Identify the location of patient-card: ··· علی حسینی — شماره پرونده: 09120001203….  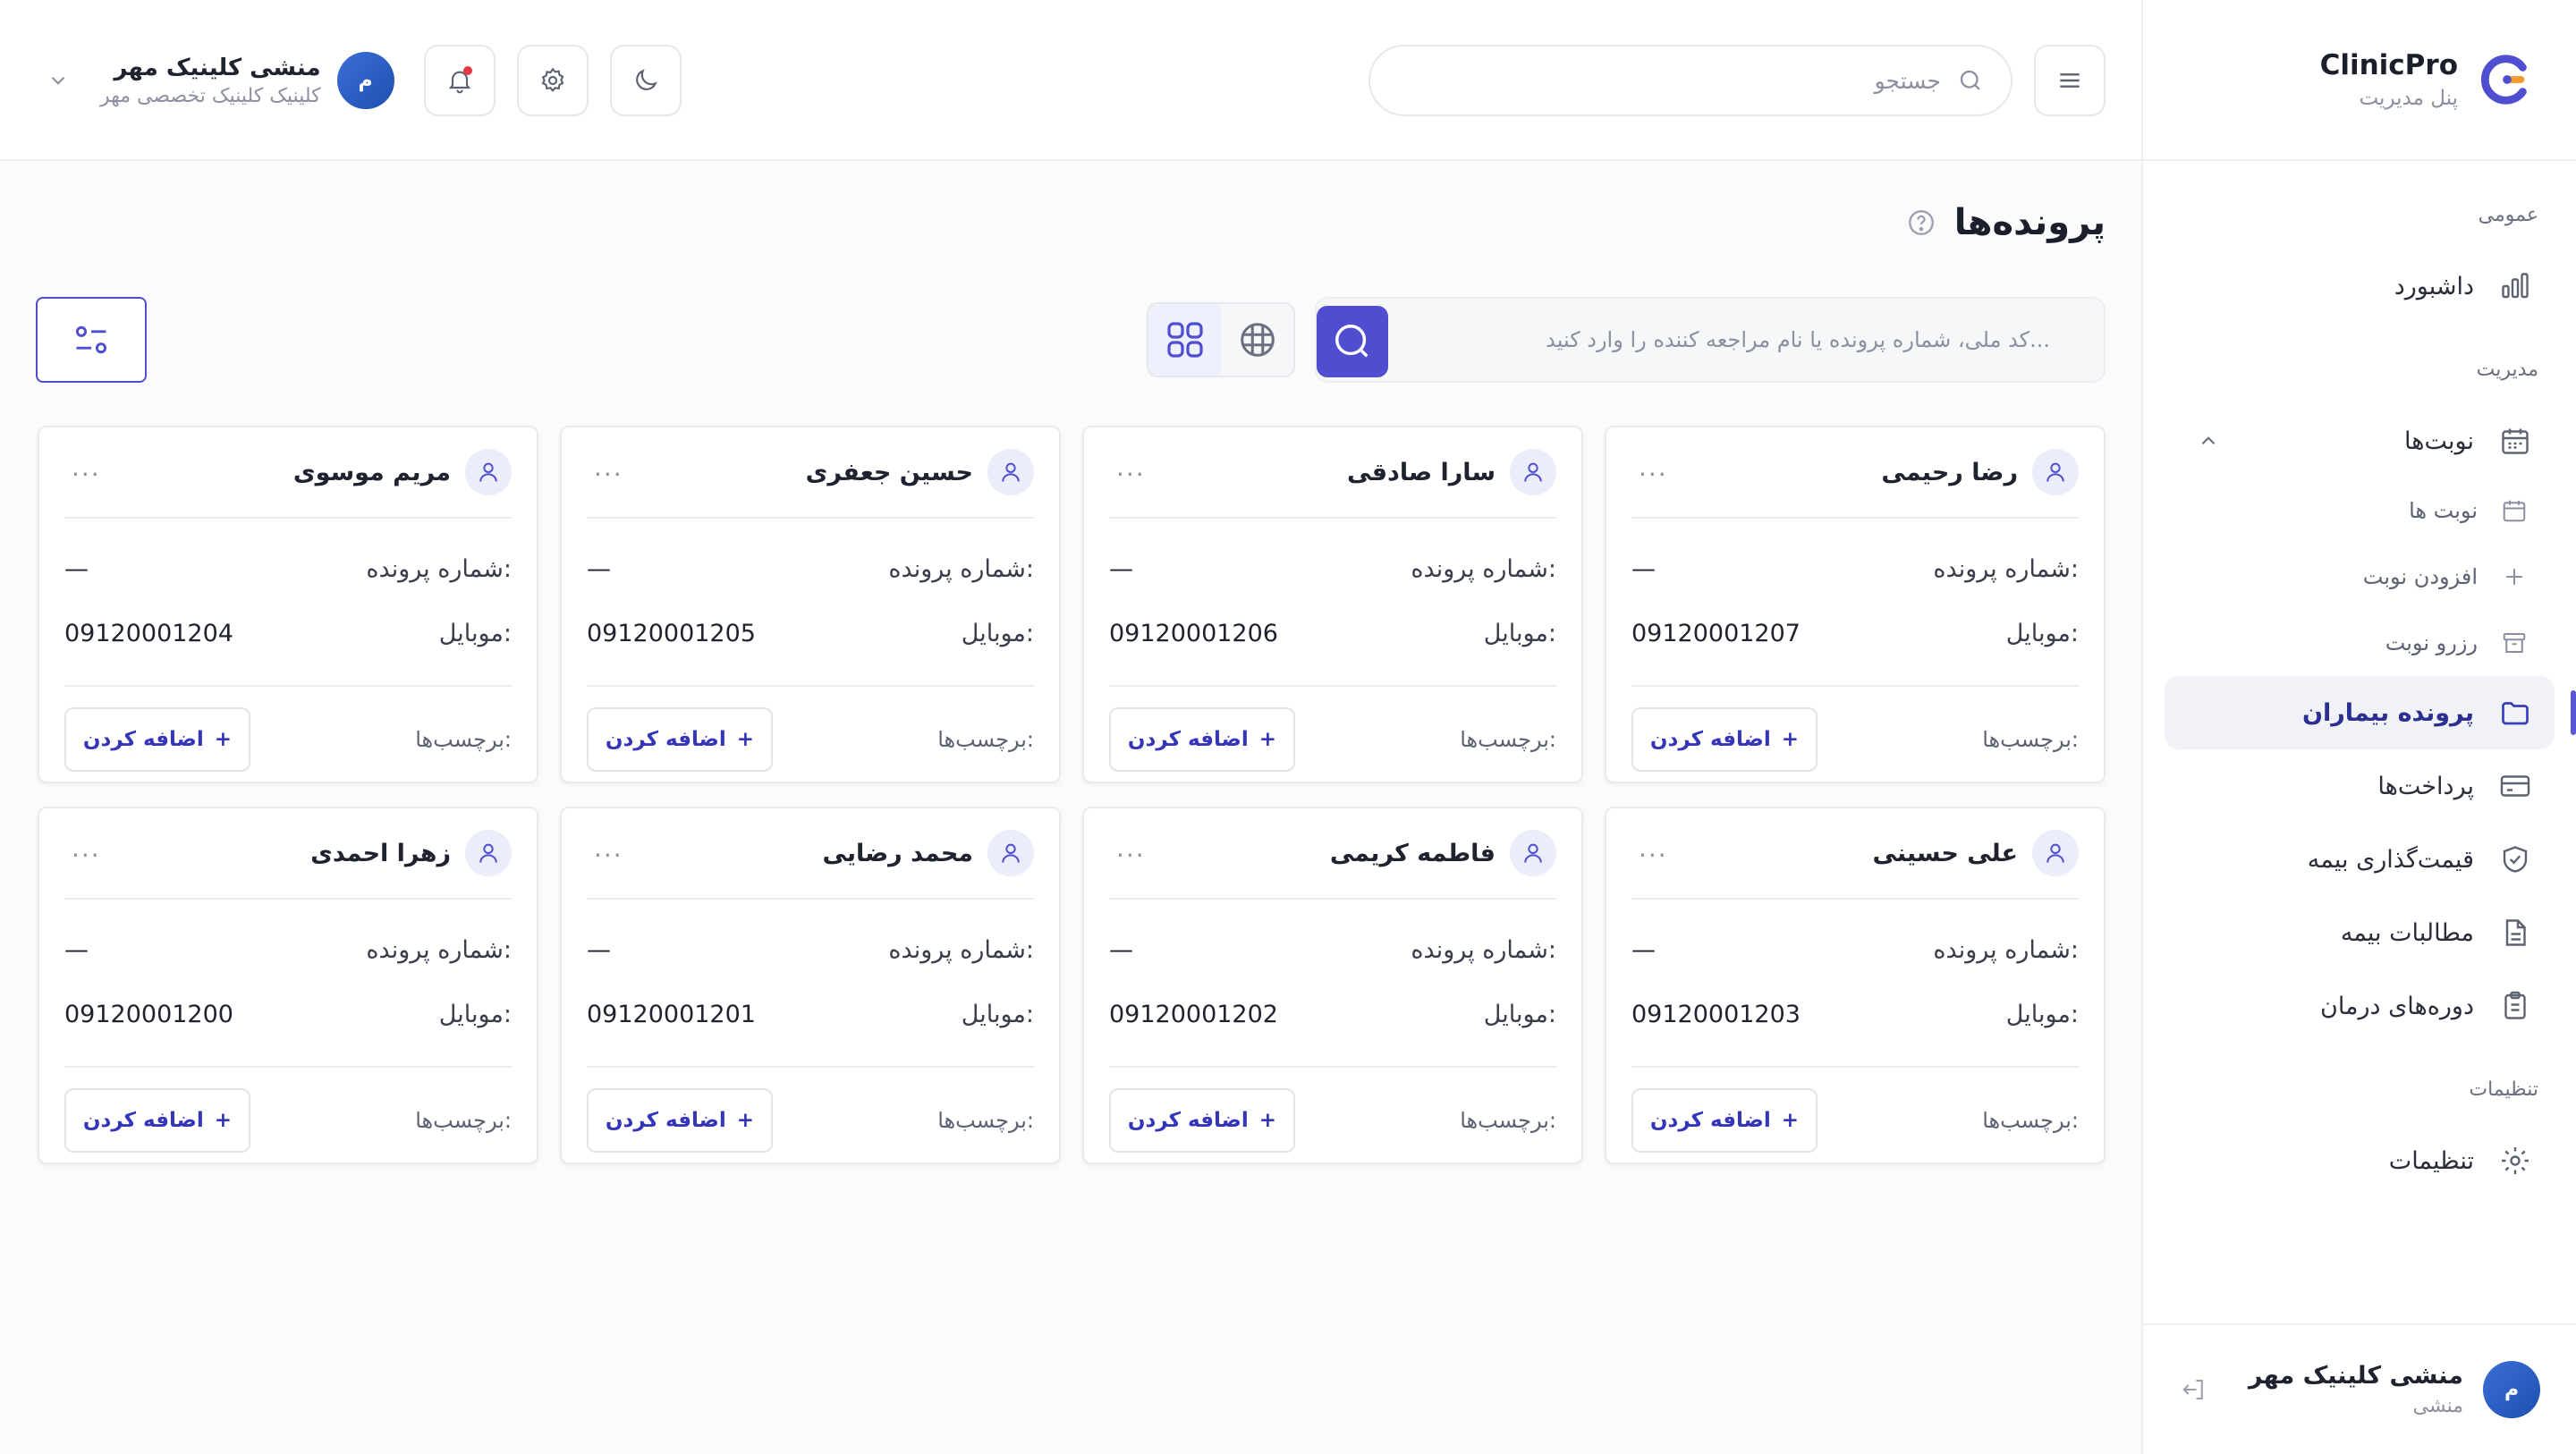
(1855, 985).